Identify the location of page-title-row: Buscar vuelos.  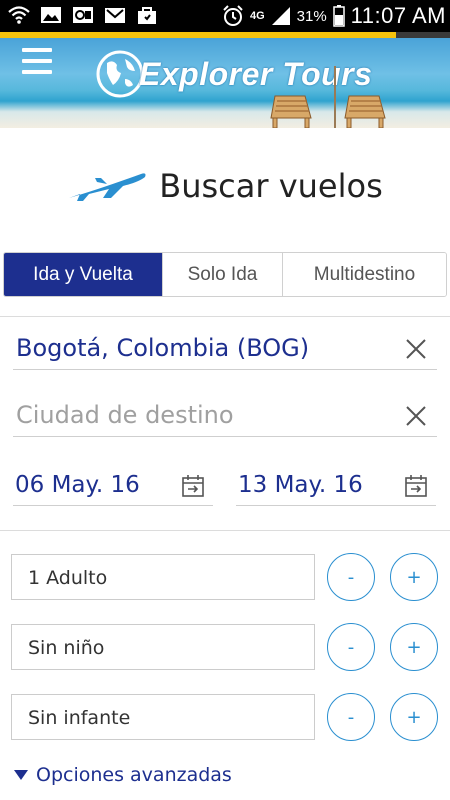
(225, 186).